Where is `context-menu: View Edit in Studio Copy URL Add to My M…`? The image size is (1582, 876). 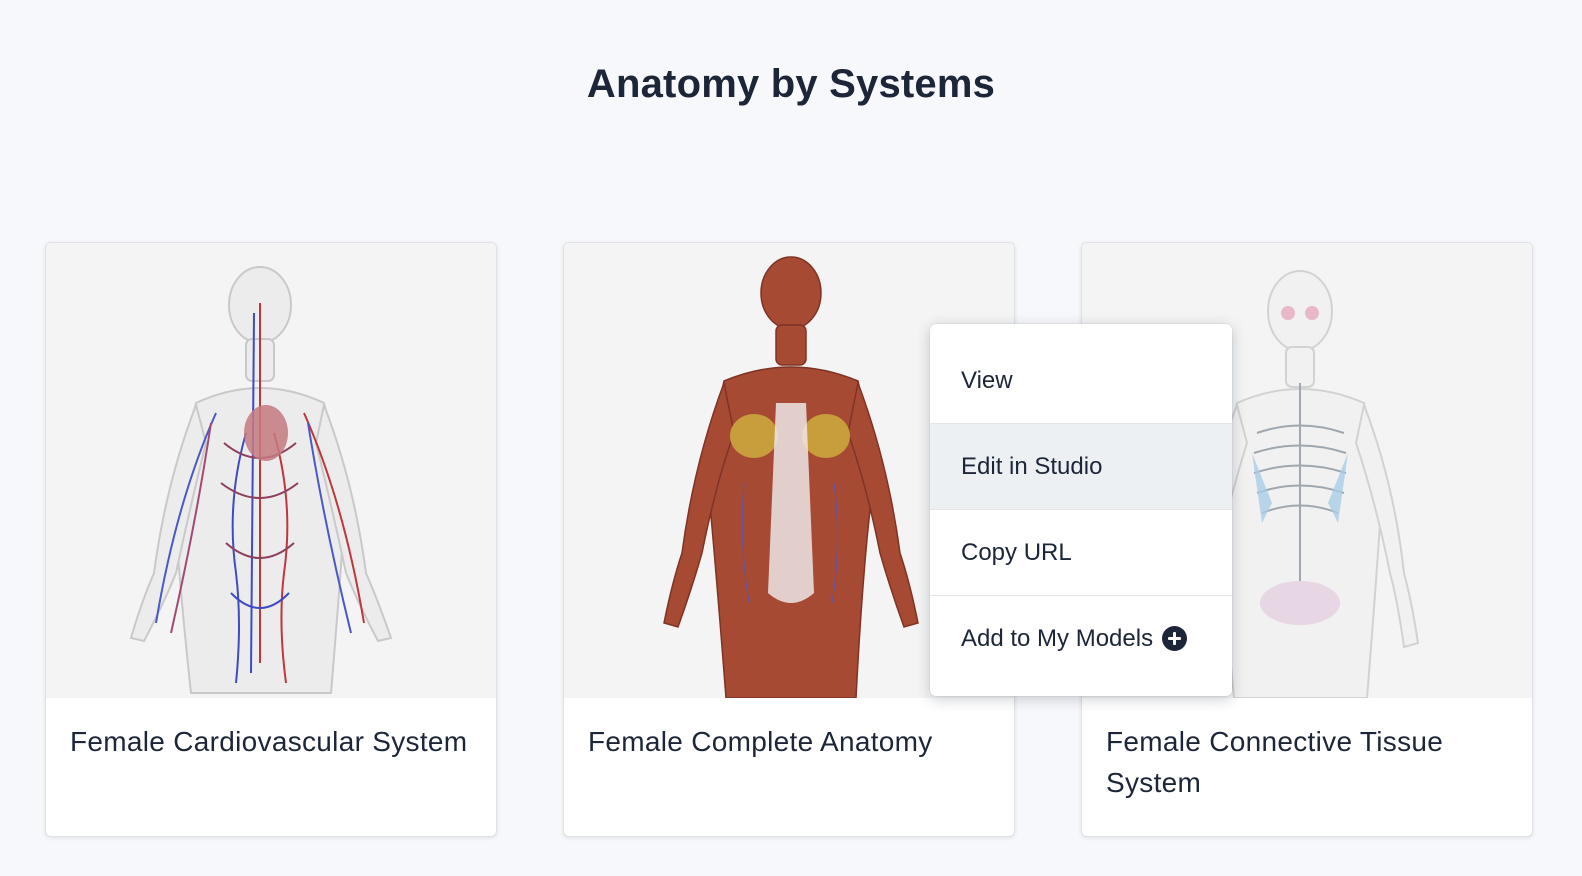
context-menu: View Edit in Studio Copy URL Add to My M… is located at coordinates (1081, 510).